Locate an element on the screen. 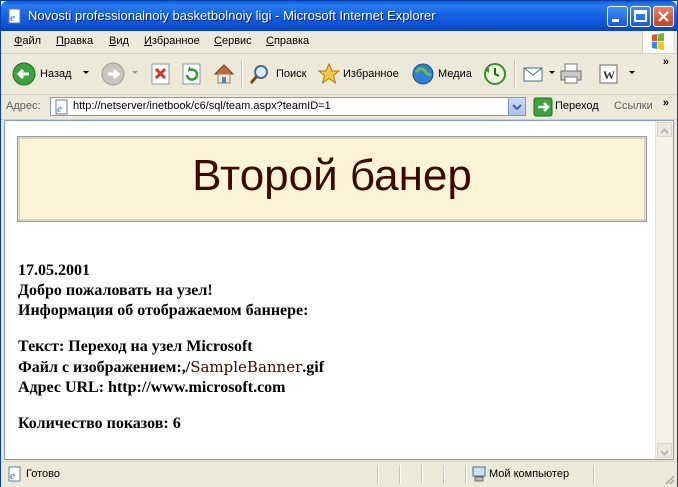 Image resolution: width=678 pixels, height=487 pixels. close-button is located at coordinates (663, 16).